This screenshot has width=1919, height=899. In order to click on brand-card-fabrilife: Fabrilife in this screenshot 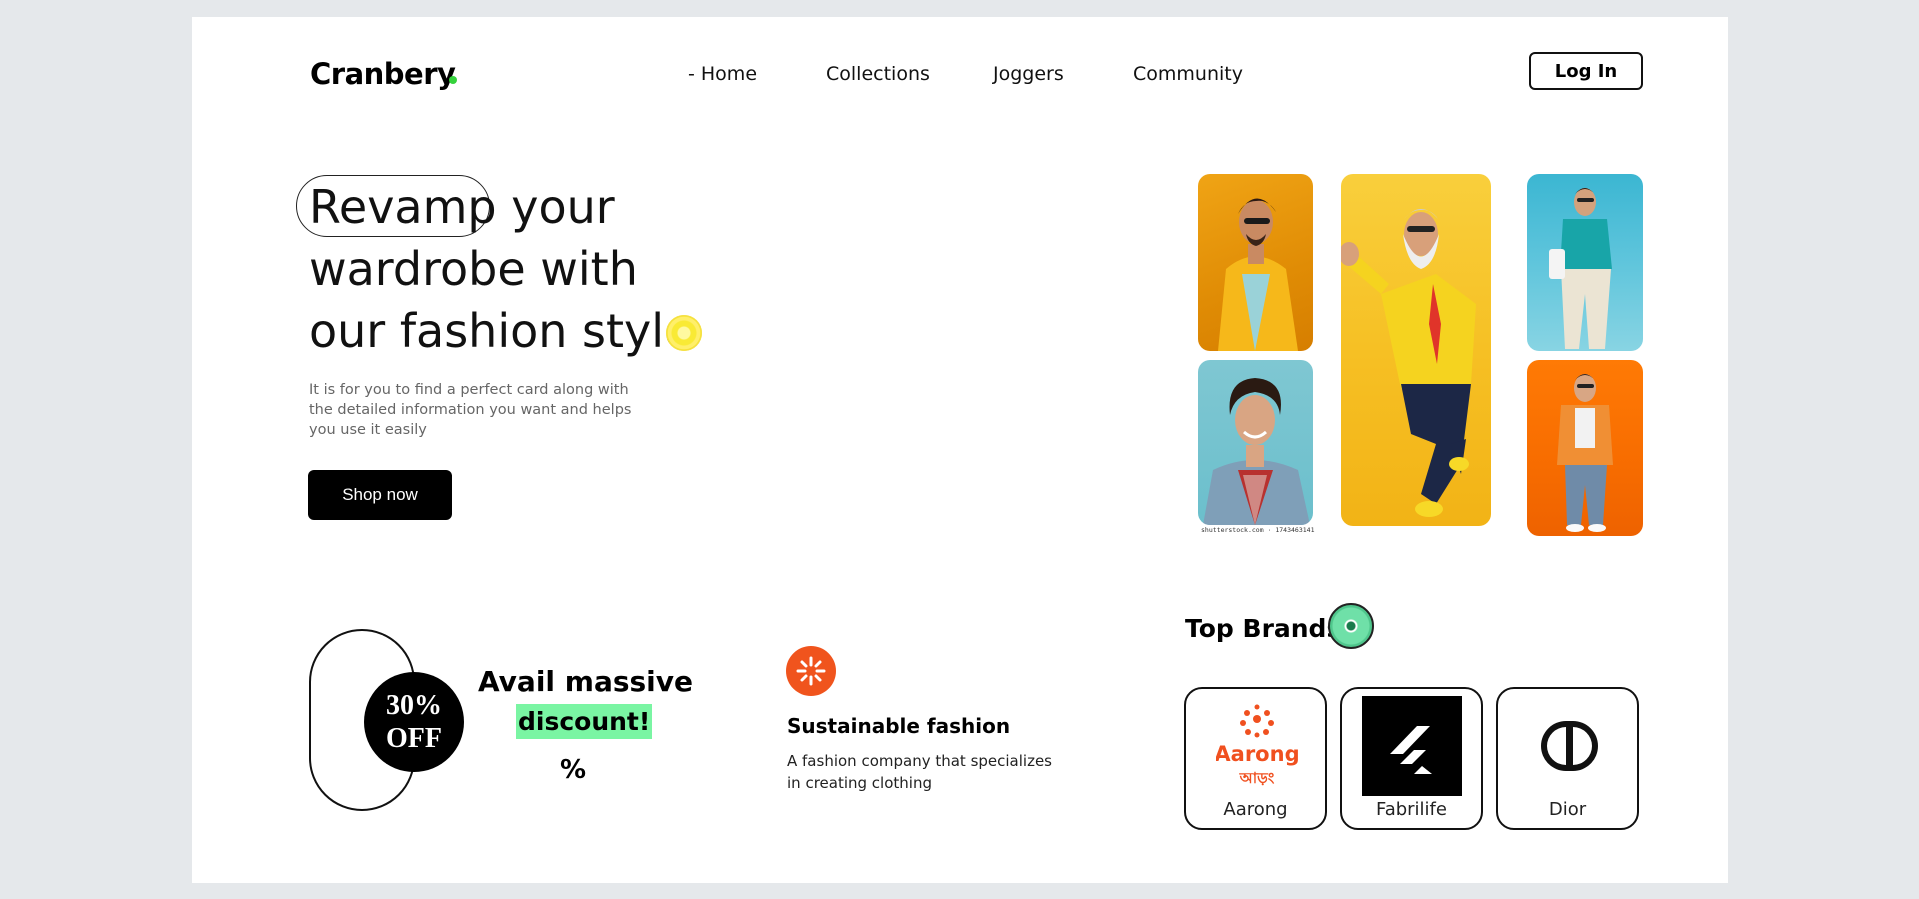, I will do `click(1411, 758)`.